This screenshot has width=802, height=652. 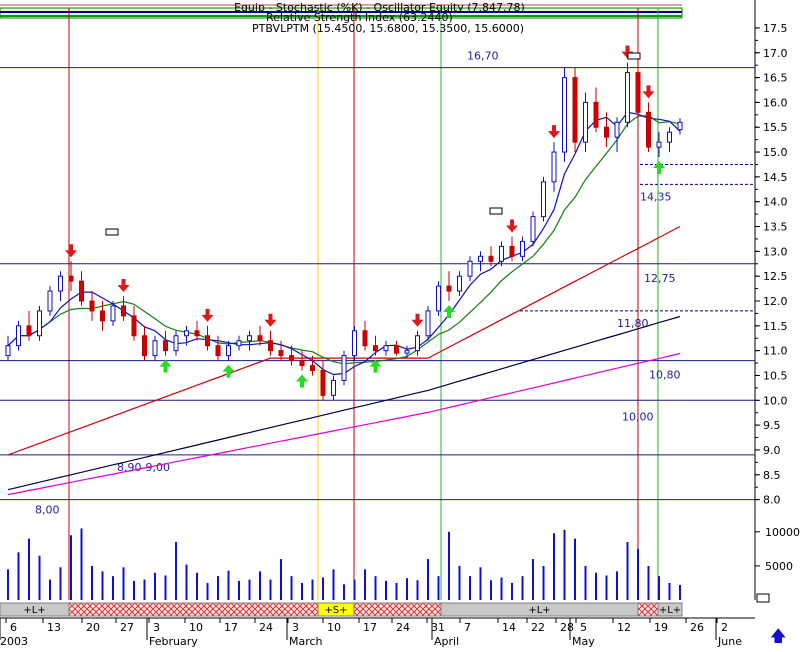 I want to click on y-tick-label: 12.0, so click(x=775, y=301).